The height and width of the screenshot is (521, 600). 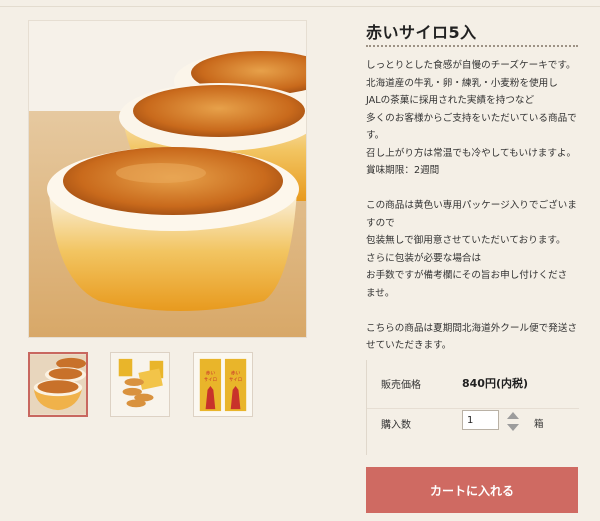 What do you see at coordinates (472, 328) in the screenshot?
I see `description-line: こちらの商品は夏期間北海道外クール便で発送さ` at bounding box center [472, 328].